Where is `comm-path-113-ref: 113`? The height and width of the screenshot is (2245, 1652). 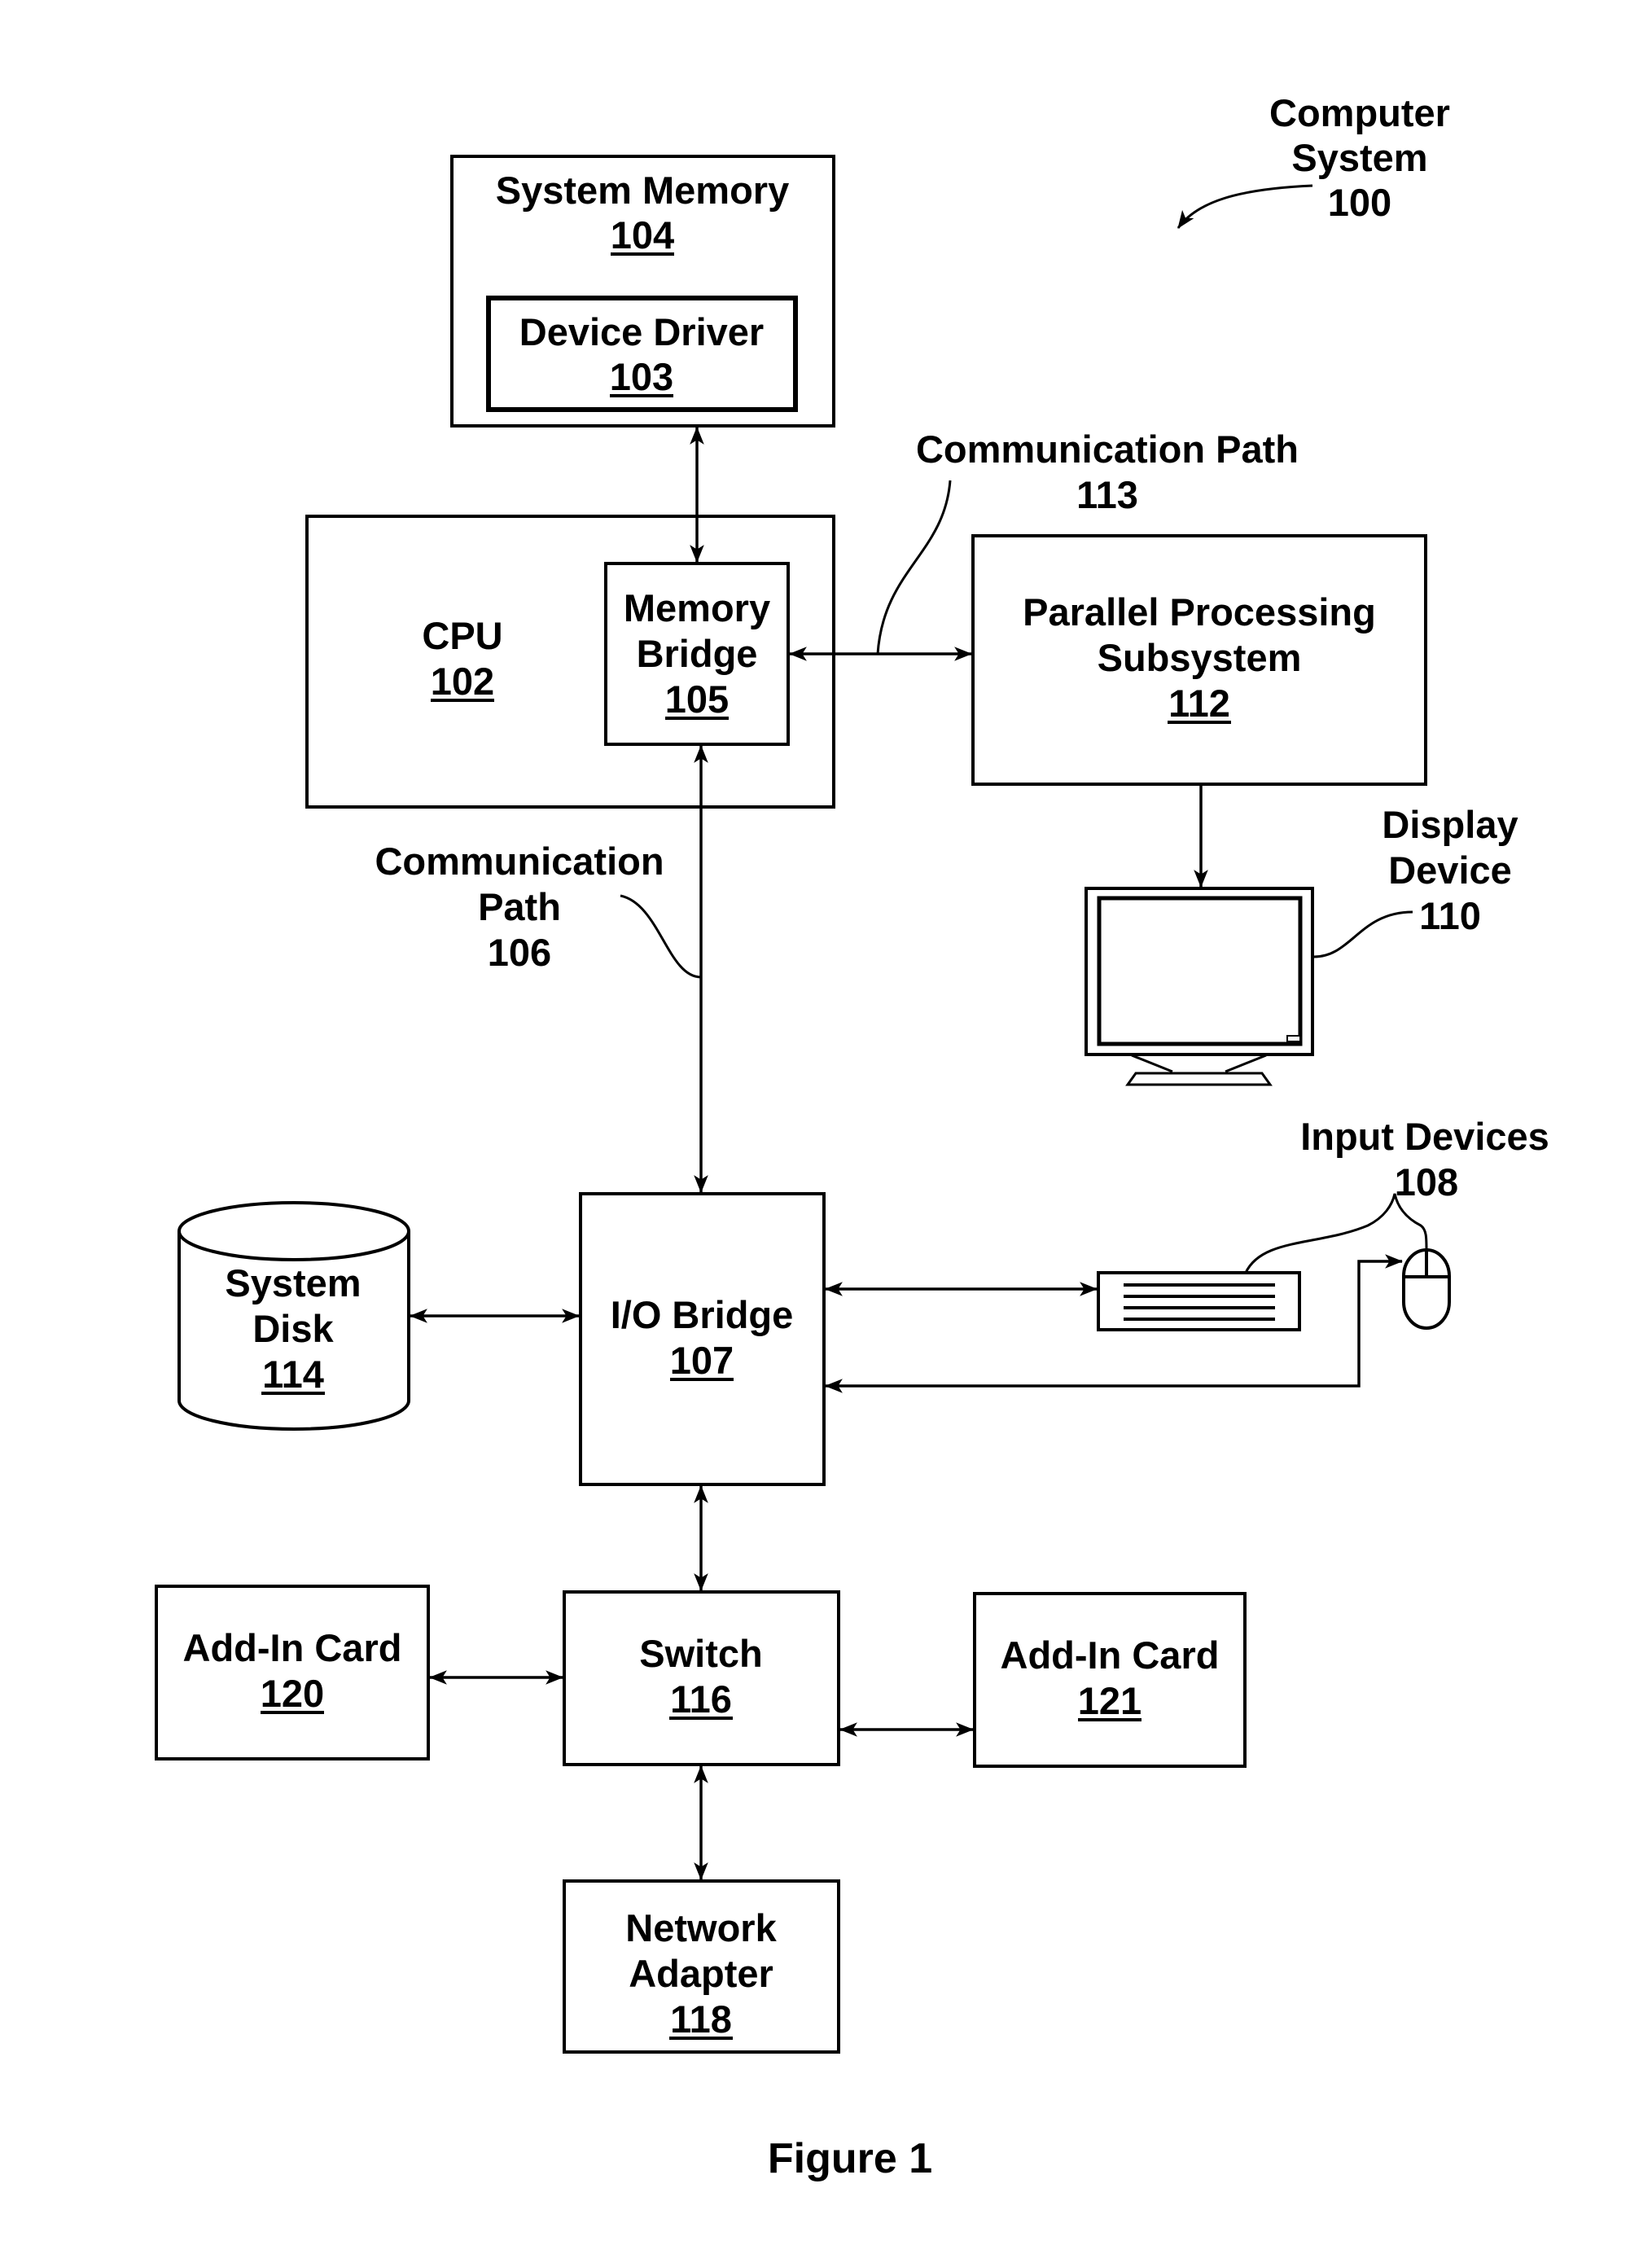
comm-path-113-ref: 113 is located at coordinates (1107, 494).